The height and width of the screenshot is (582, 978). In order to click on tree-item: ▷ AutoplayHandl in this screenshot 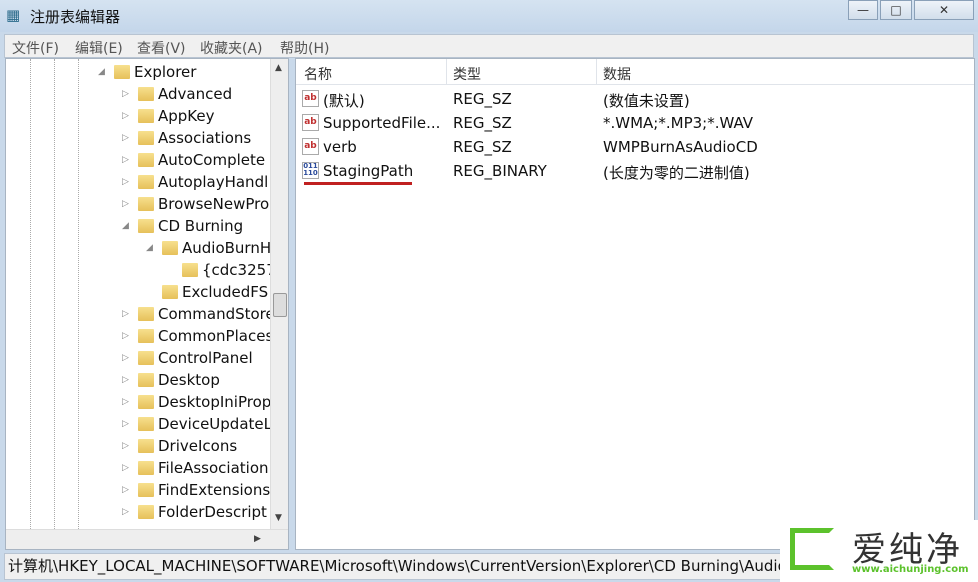, I will do `click(137, 182)`.